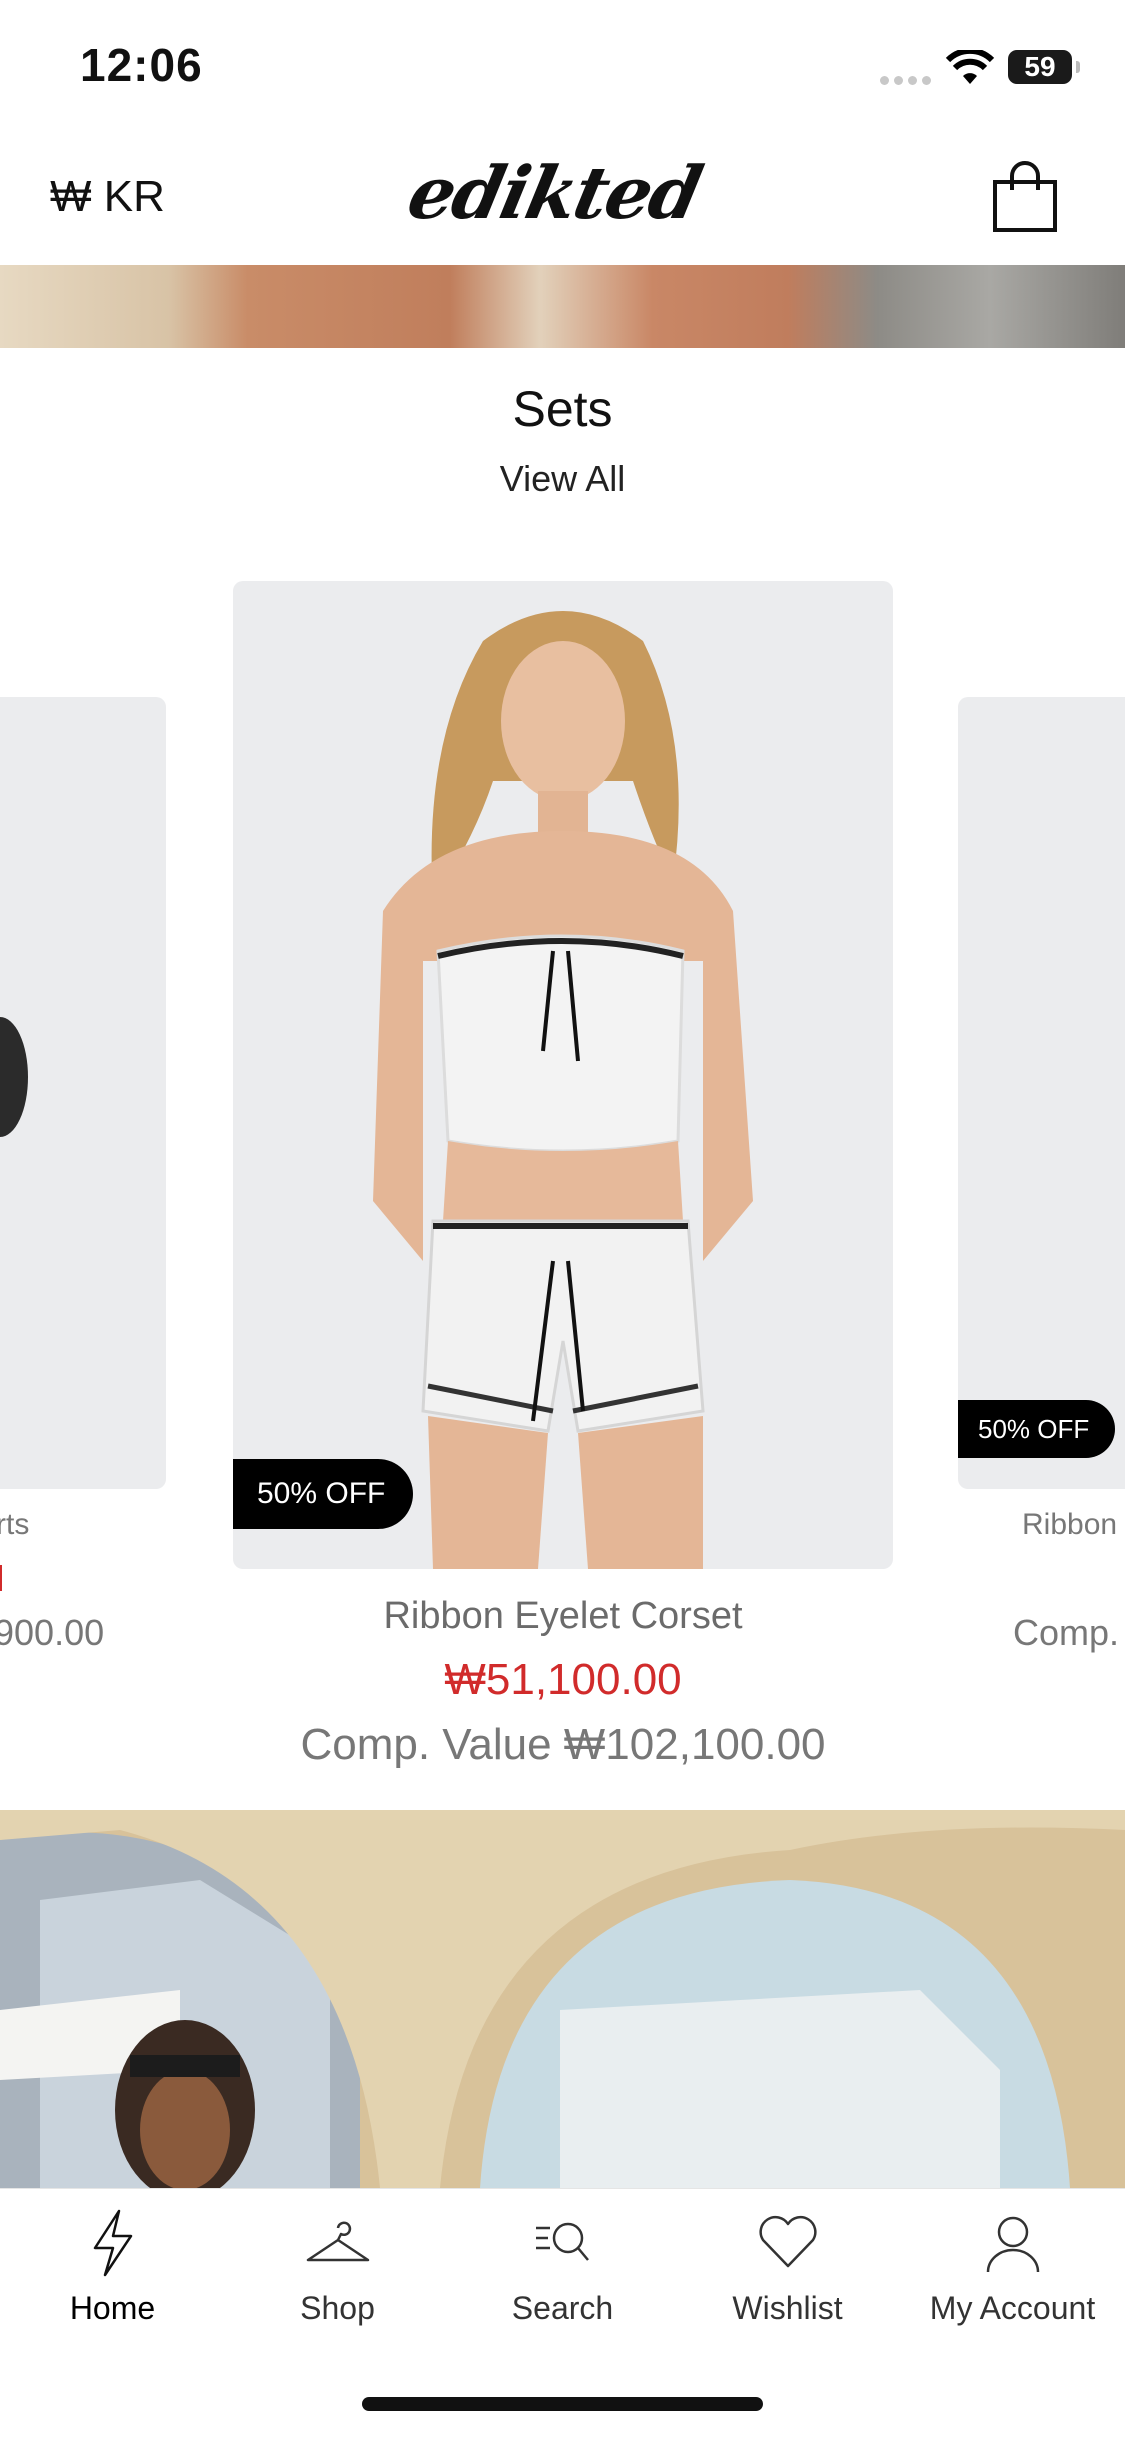 The image size is (1125, 2437). What do you see at coordinates (562, 409) in the screenshot?
I see `section-title: Sets` at bounding box center [562, 409].